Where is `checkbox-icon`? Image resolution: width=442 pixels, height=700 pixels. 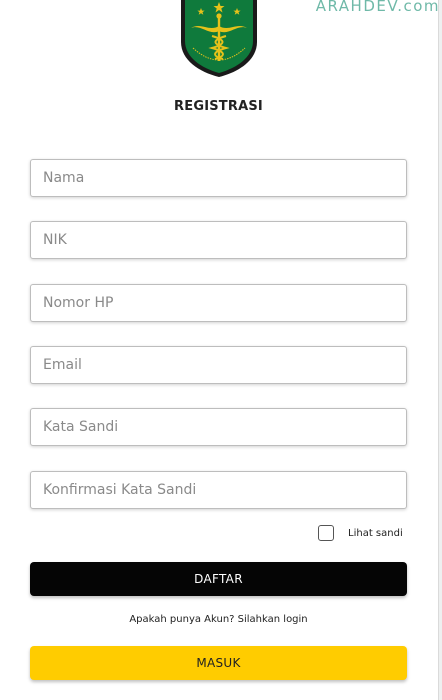 checkbox-icon is located at coordinates (326, 533).